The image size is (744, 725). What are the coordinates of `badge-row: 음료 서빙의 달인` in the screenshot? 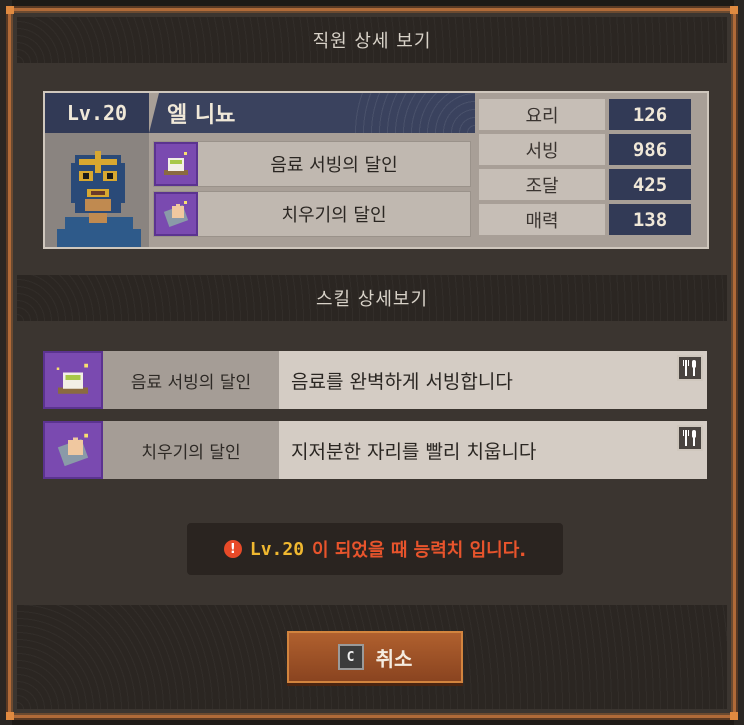 It's located at (312, 164).